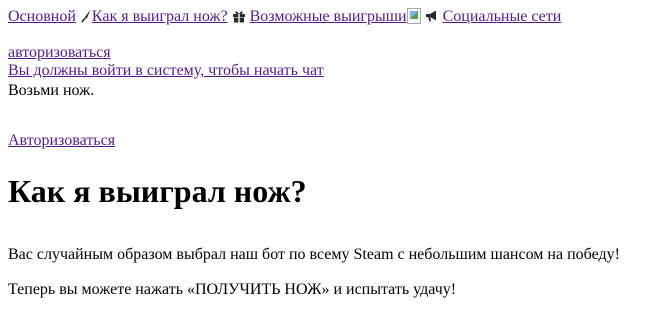  I want to click on login-link-wrap: авторизоваться, so click(59, 53).